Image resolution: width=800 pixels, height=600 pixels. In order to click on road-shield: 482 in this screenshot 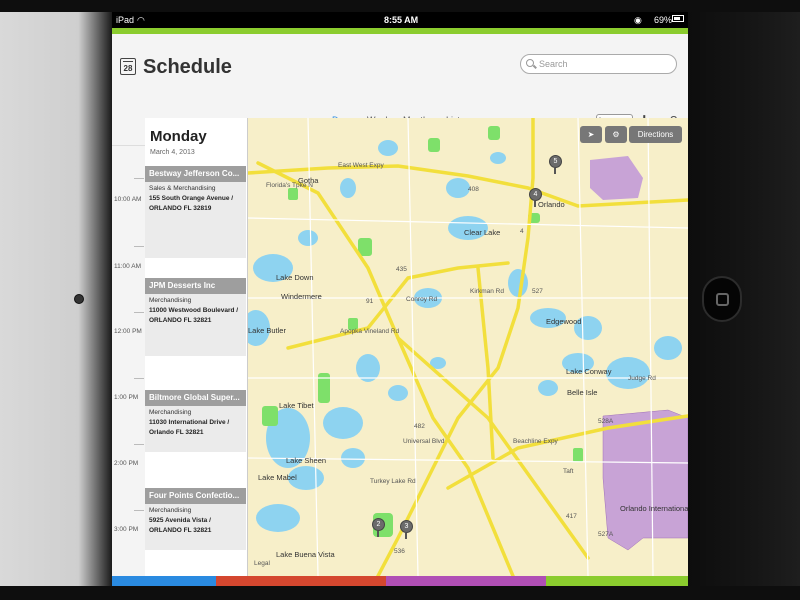, I will do `click(419, 426)`.